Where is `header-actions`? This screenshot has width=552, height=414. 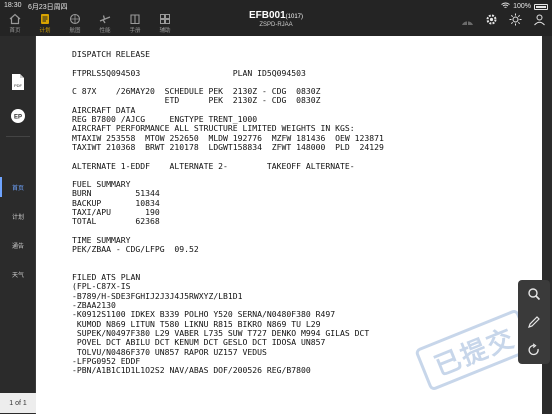 header-actions is located at coordinates (503, 19).